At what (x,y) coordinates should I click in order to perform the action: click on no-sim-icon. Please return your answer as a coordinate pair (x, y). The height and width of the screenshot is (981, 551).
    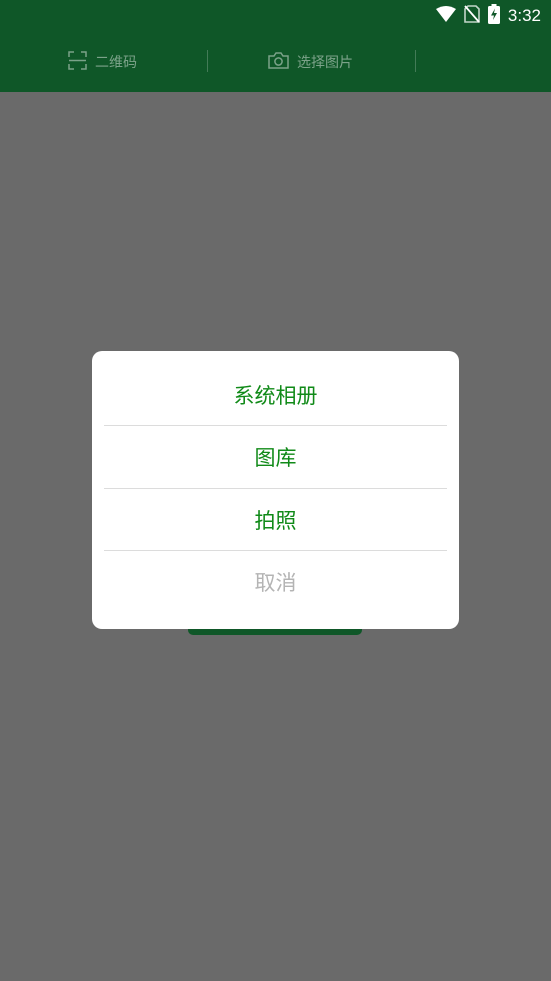
    Looking at the image, I should click on (472, 16).